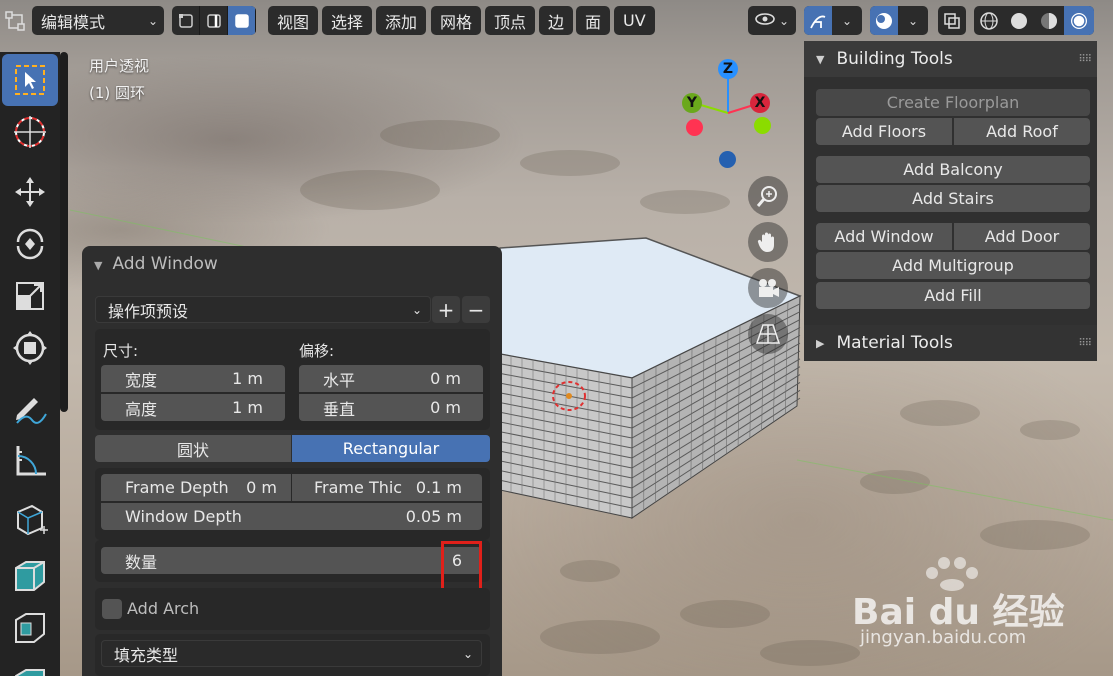 Image resolution: width=1113 pixels, height=676 pixels. I want to click on solid-shading-icon, so click(1019, 21).